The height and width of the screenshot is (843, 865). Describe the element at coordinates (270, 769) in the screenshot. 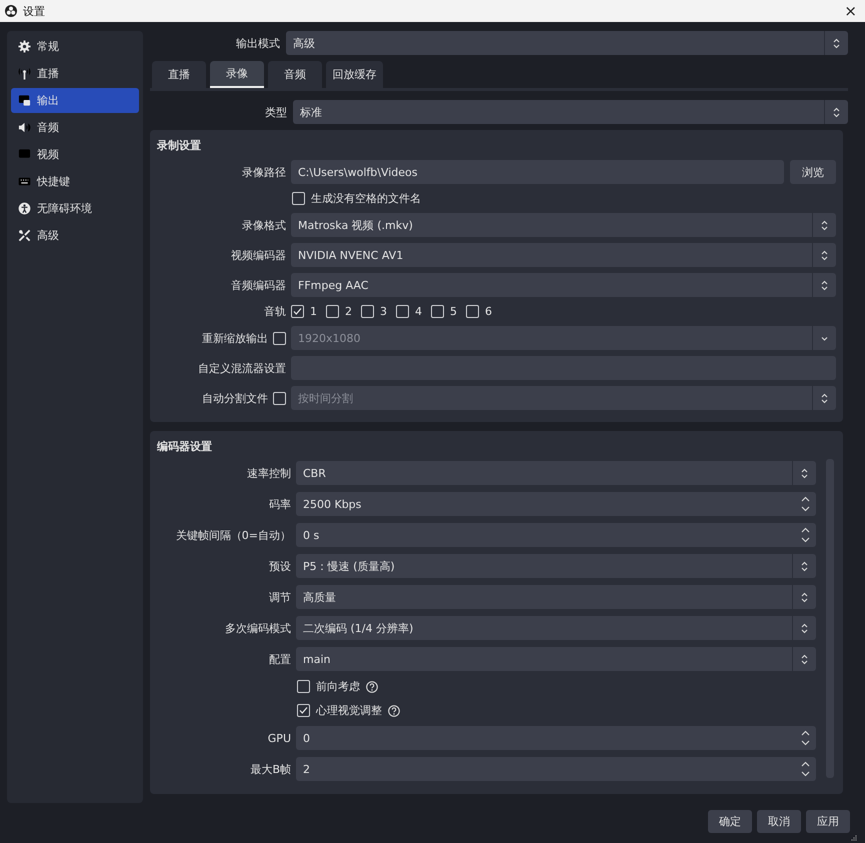

I see `field-label: 最大B帧` at that location.